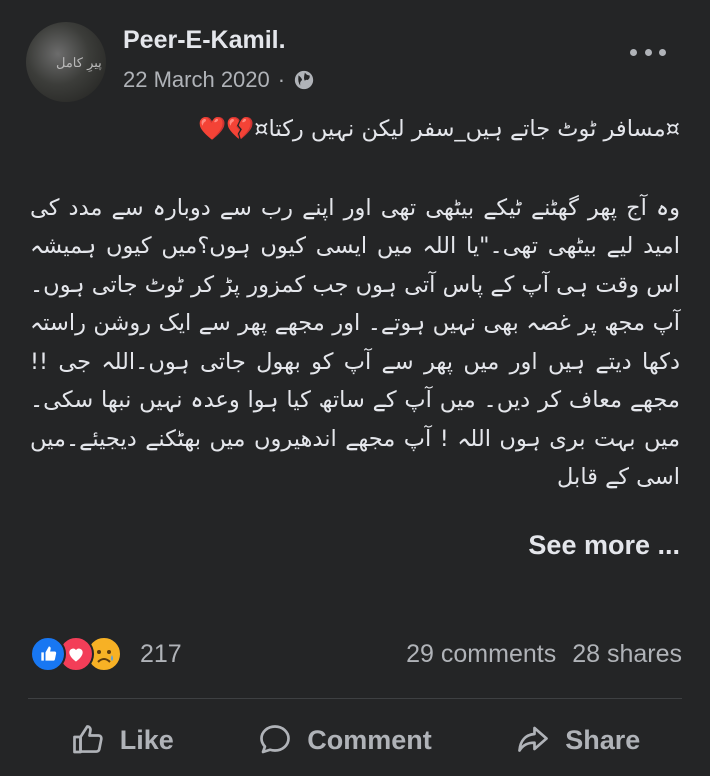 The width and height of the screenshot is (710, 776). I want to click on comment-icon, so click(275, 739).